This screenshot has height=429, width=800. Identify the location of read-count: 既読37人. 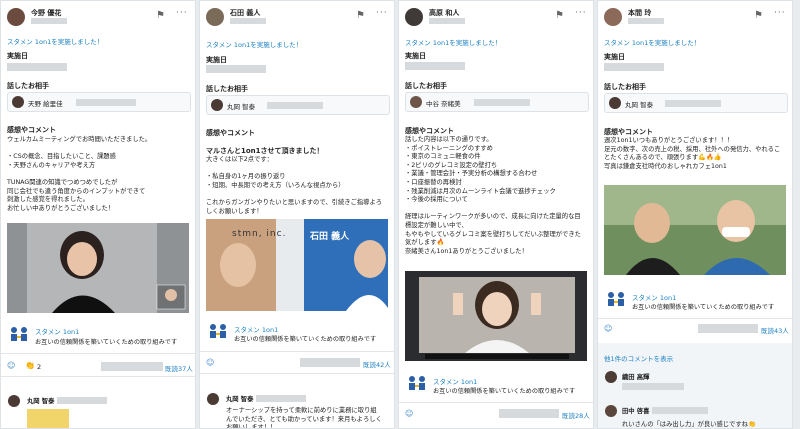
(179, 368).